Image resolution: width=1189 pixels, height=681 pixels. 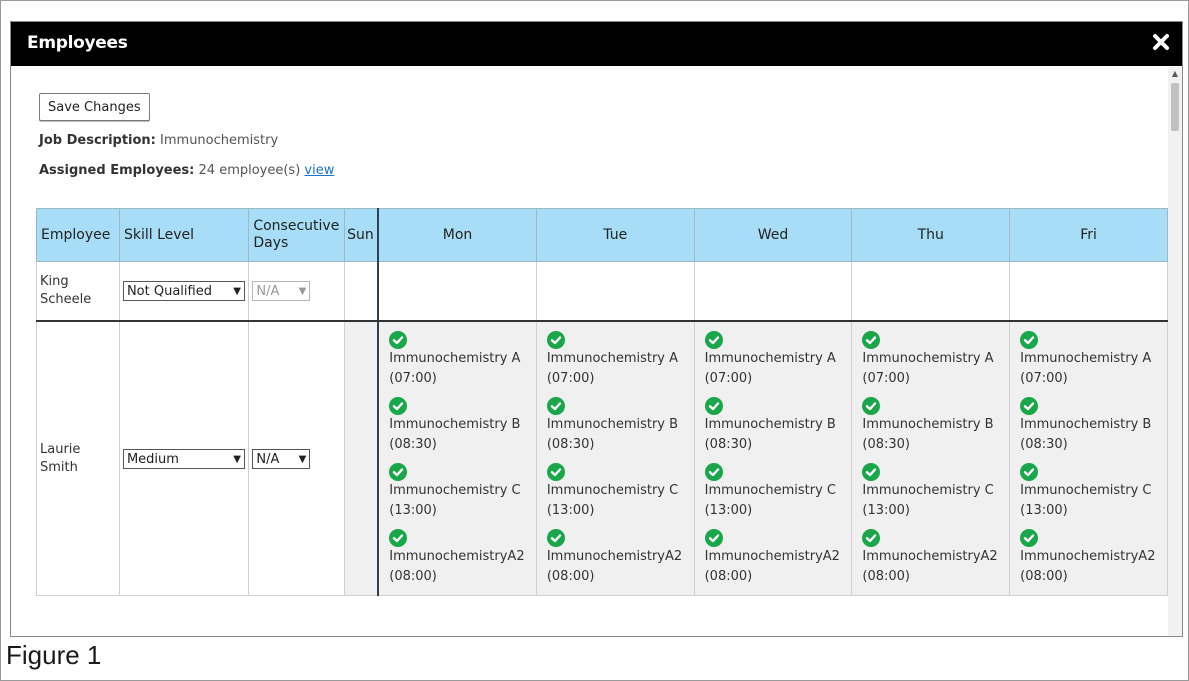 I want to click on skill-level-cell: Not Qualified ▼, so click(x=184, y=291).